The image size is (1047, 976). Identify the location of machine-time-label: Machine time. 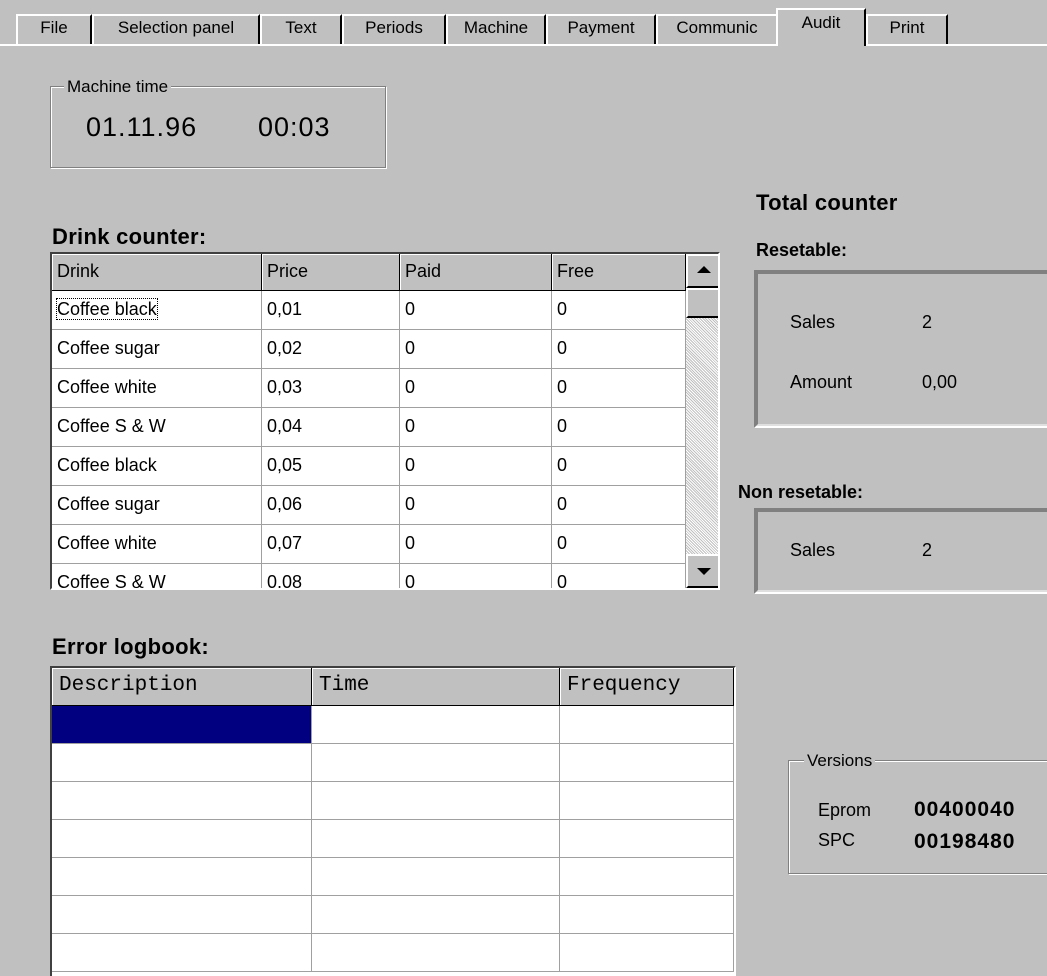
(118, 87).